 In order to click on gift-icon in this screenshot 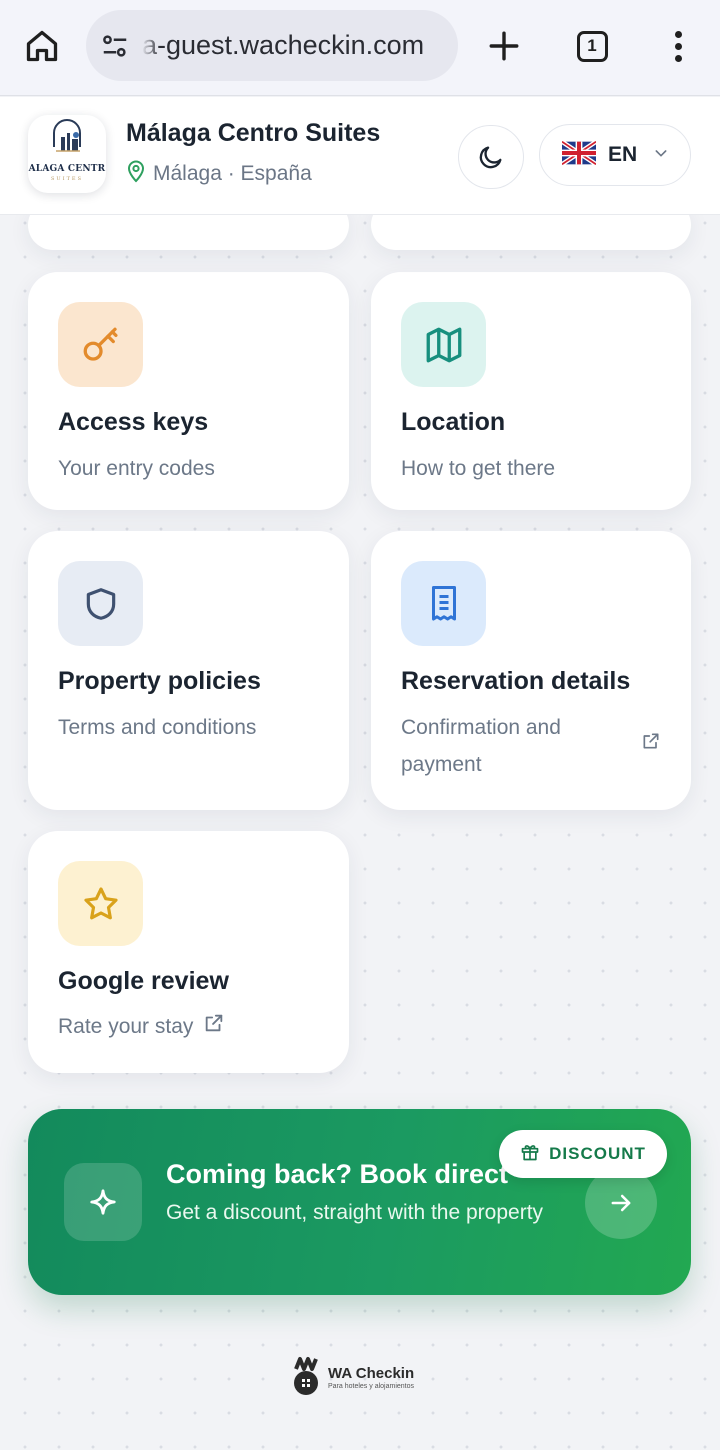, I will do `click(530, 1154)`.